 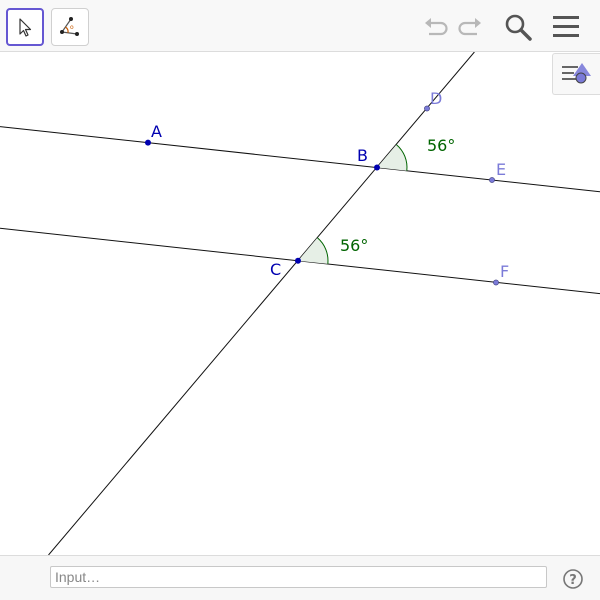 What do you see at coordinates (156, 131) in the screenshot?
I see `label-a: A` at bounding box center [156, 131].